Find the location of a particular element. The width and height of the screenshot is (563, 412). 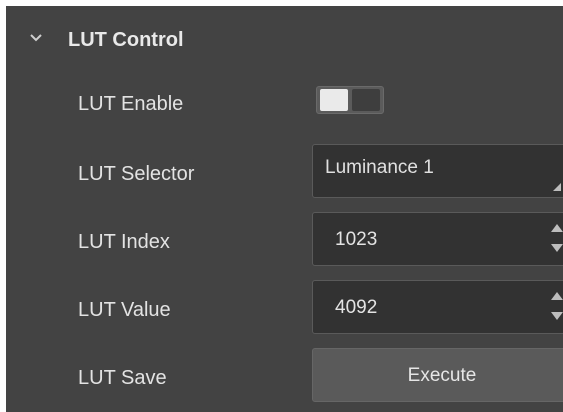

lut-enable-toggle is located at coordinates (350, 100).